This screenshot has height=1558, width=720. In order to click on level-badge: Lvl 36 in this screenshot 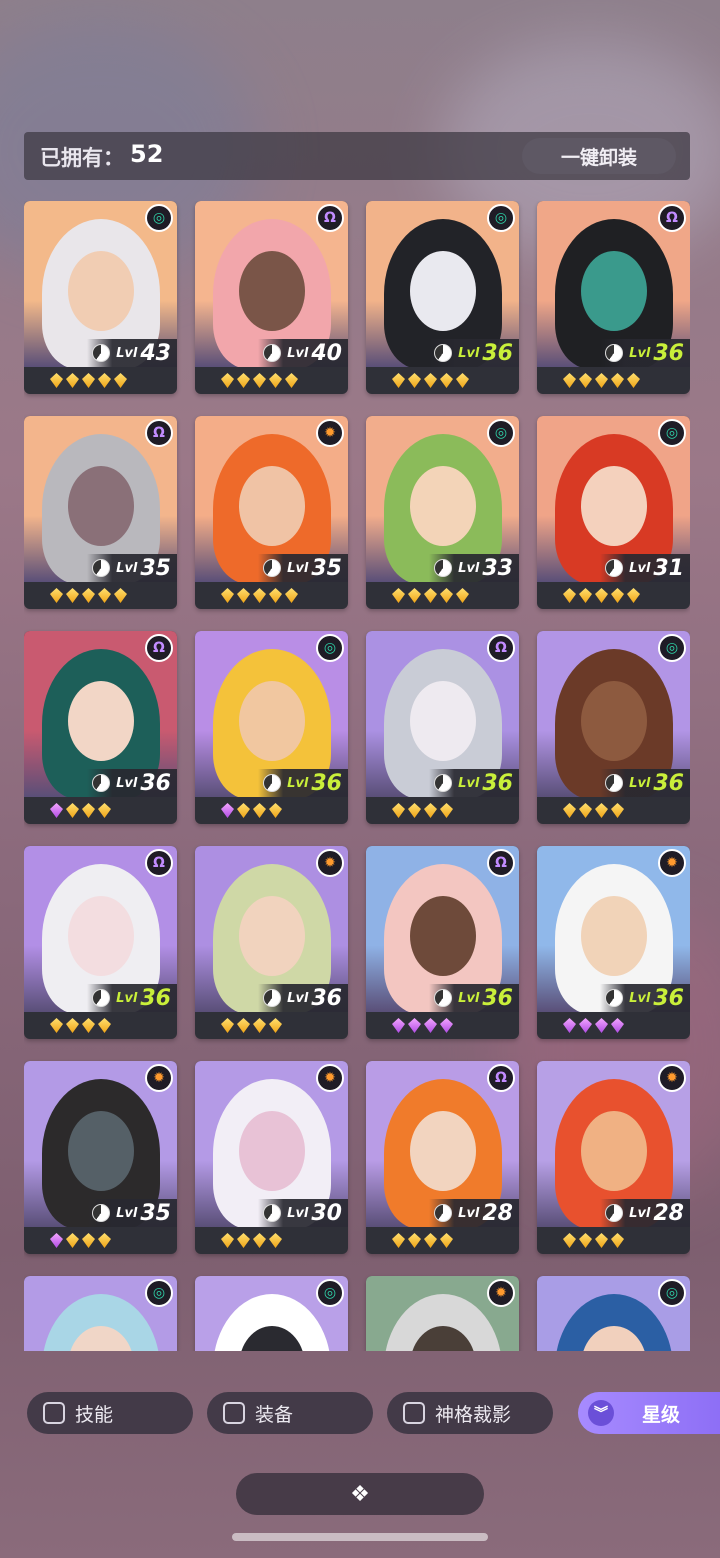, I will do `click(645, 783)`.